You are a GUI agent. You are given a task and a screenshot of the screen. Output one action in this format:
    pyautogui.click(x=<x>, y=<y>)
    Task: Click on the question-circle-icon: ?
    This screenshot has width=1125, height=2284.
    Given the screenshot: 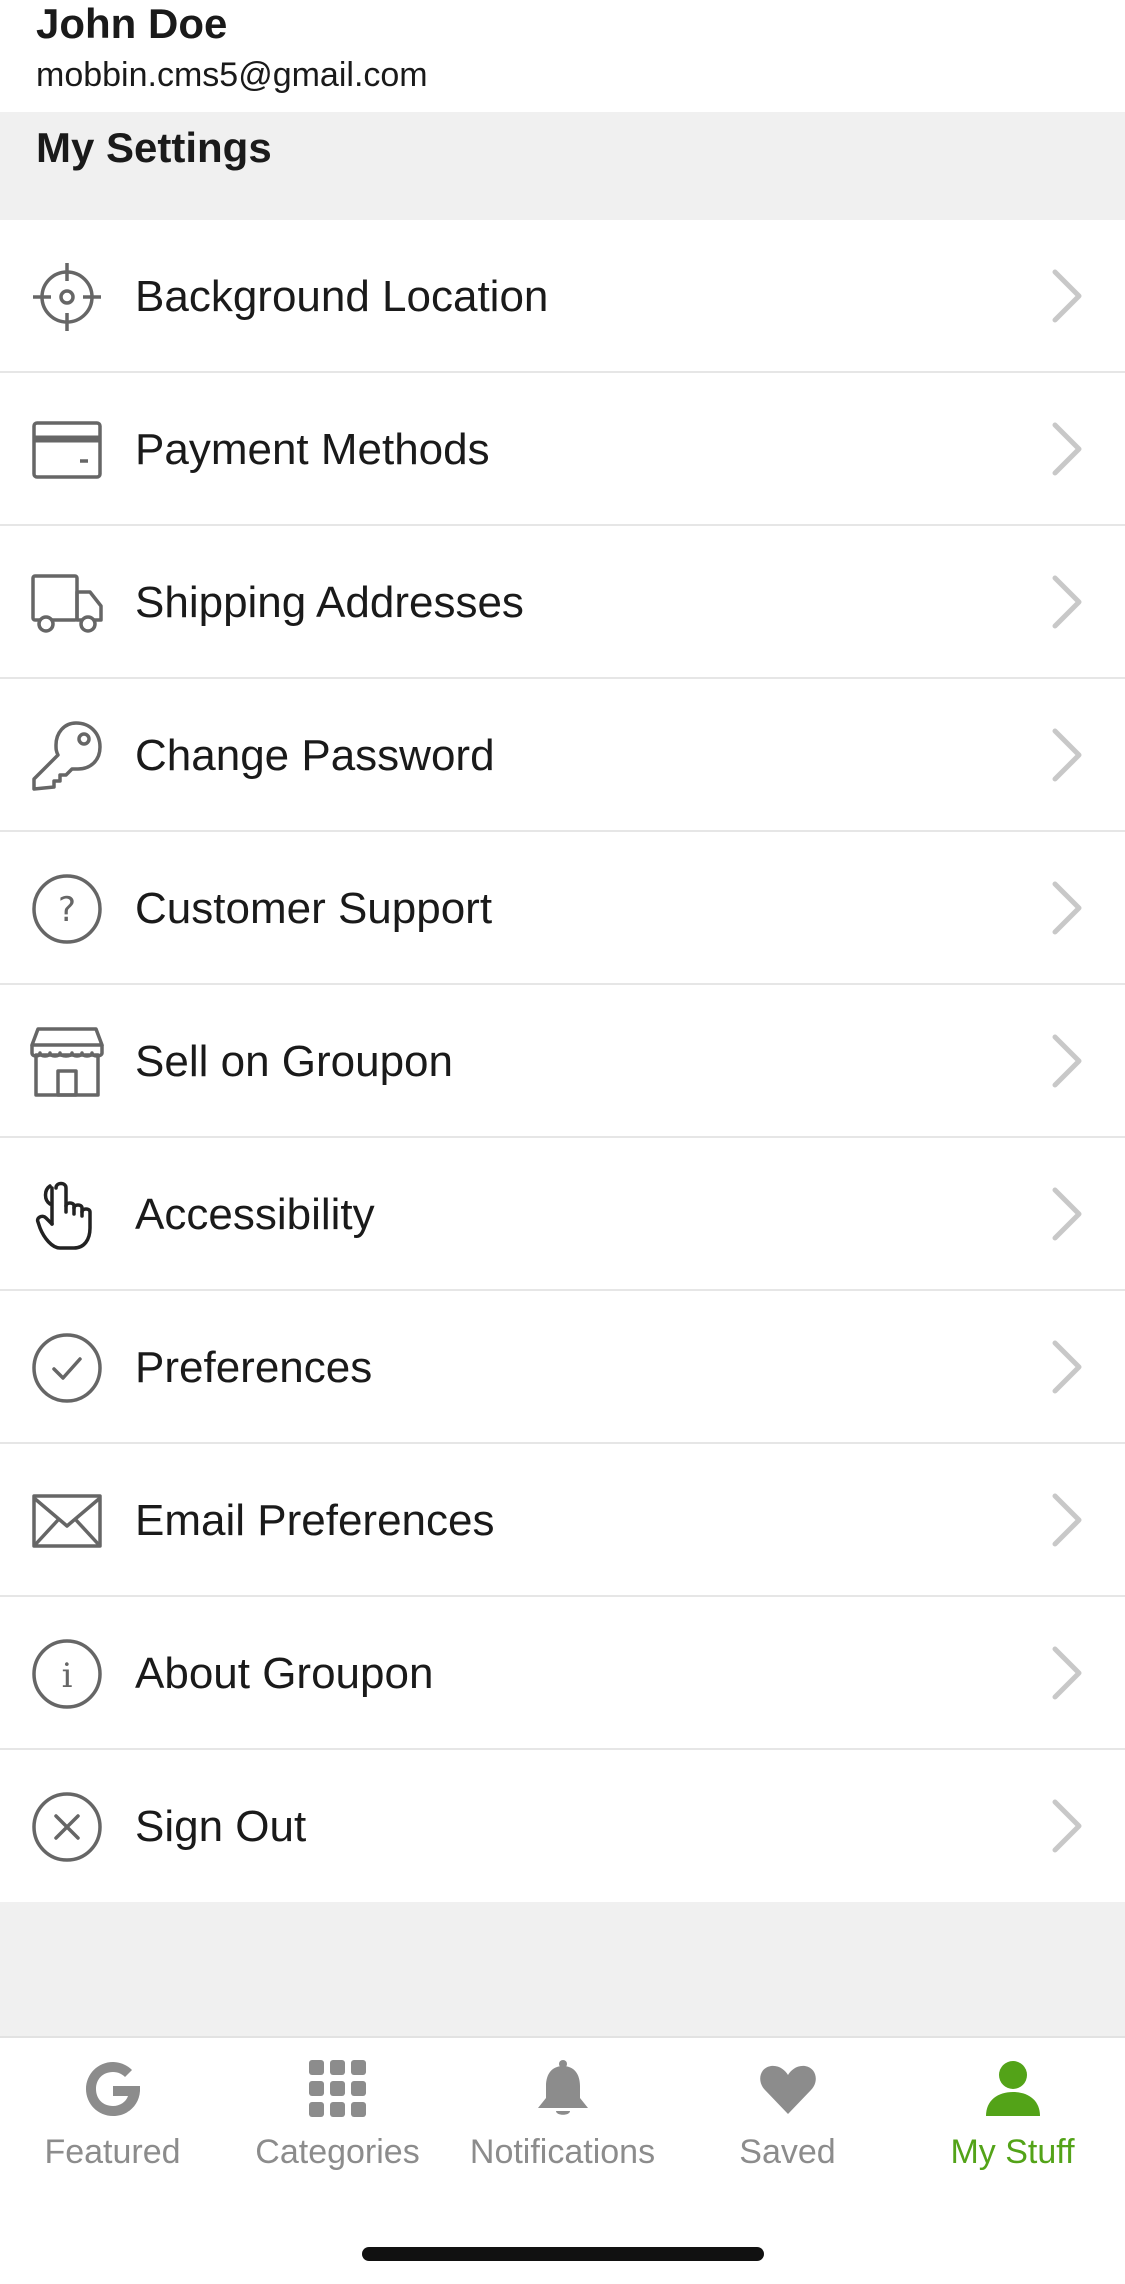 What is the action you would take?
    pyautogui.click(x=67, y=909)
    